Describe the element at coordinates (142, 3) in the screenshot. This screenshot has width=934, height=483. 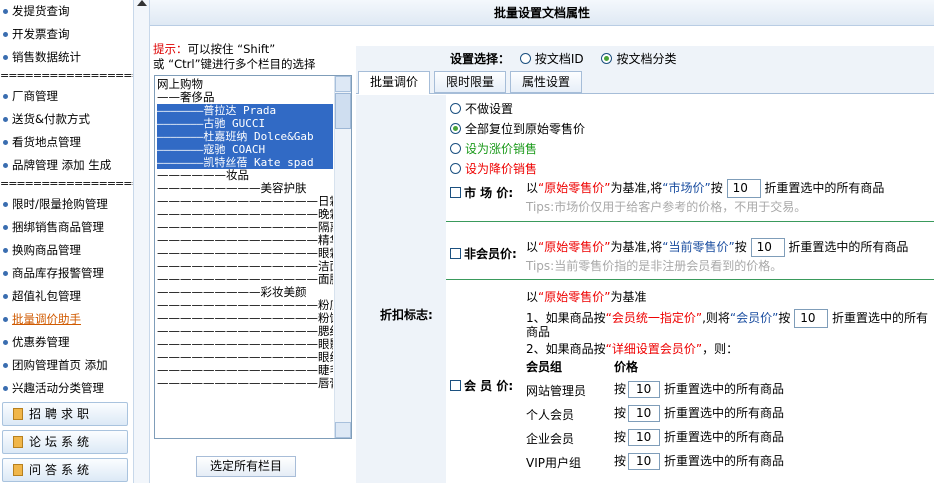
I see `collapse-arrow-icon` at that location.